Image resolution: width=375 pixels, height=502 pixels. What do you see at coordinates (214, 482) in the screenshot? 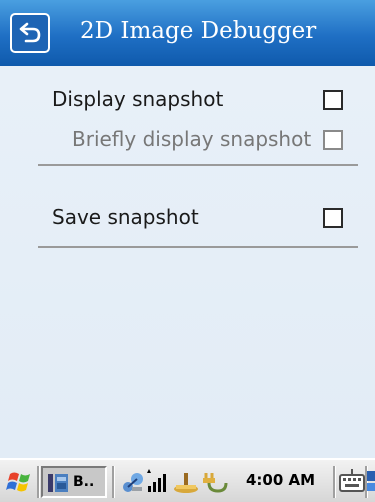
I see `power-plug-icon` at bounding box center [214, 482].